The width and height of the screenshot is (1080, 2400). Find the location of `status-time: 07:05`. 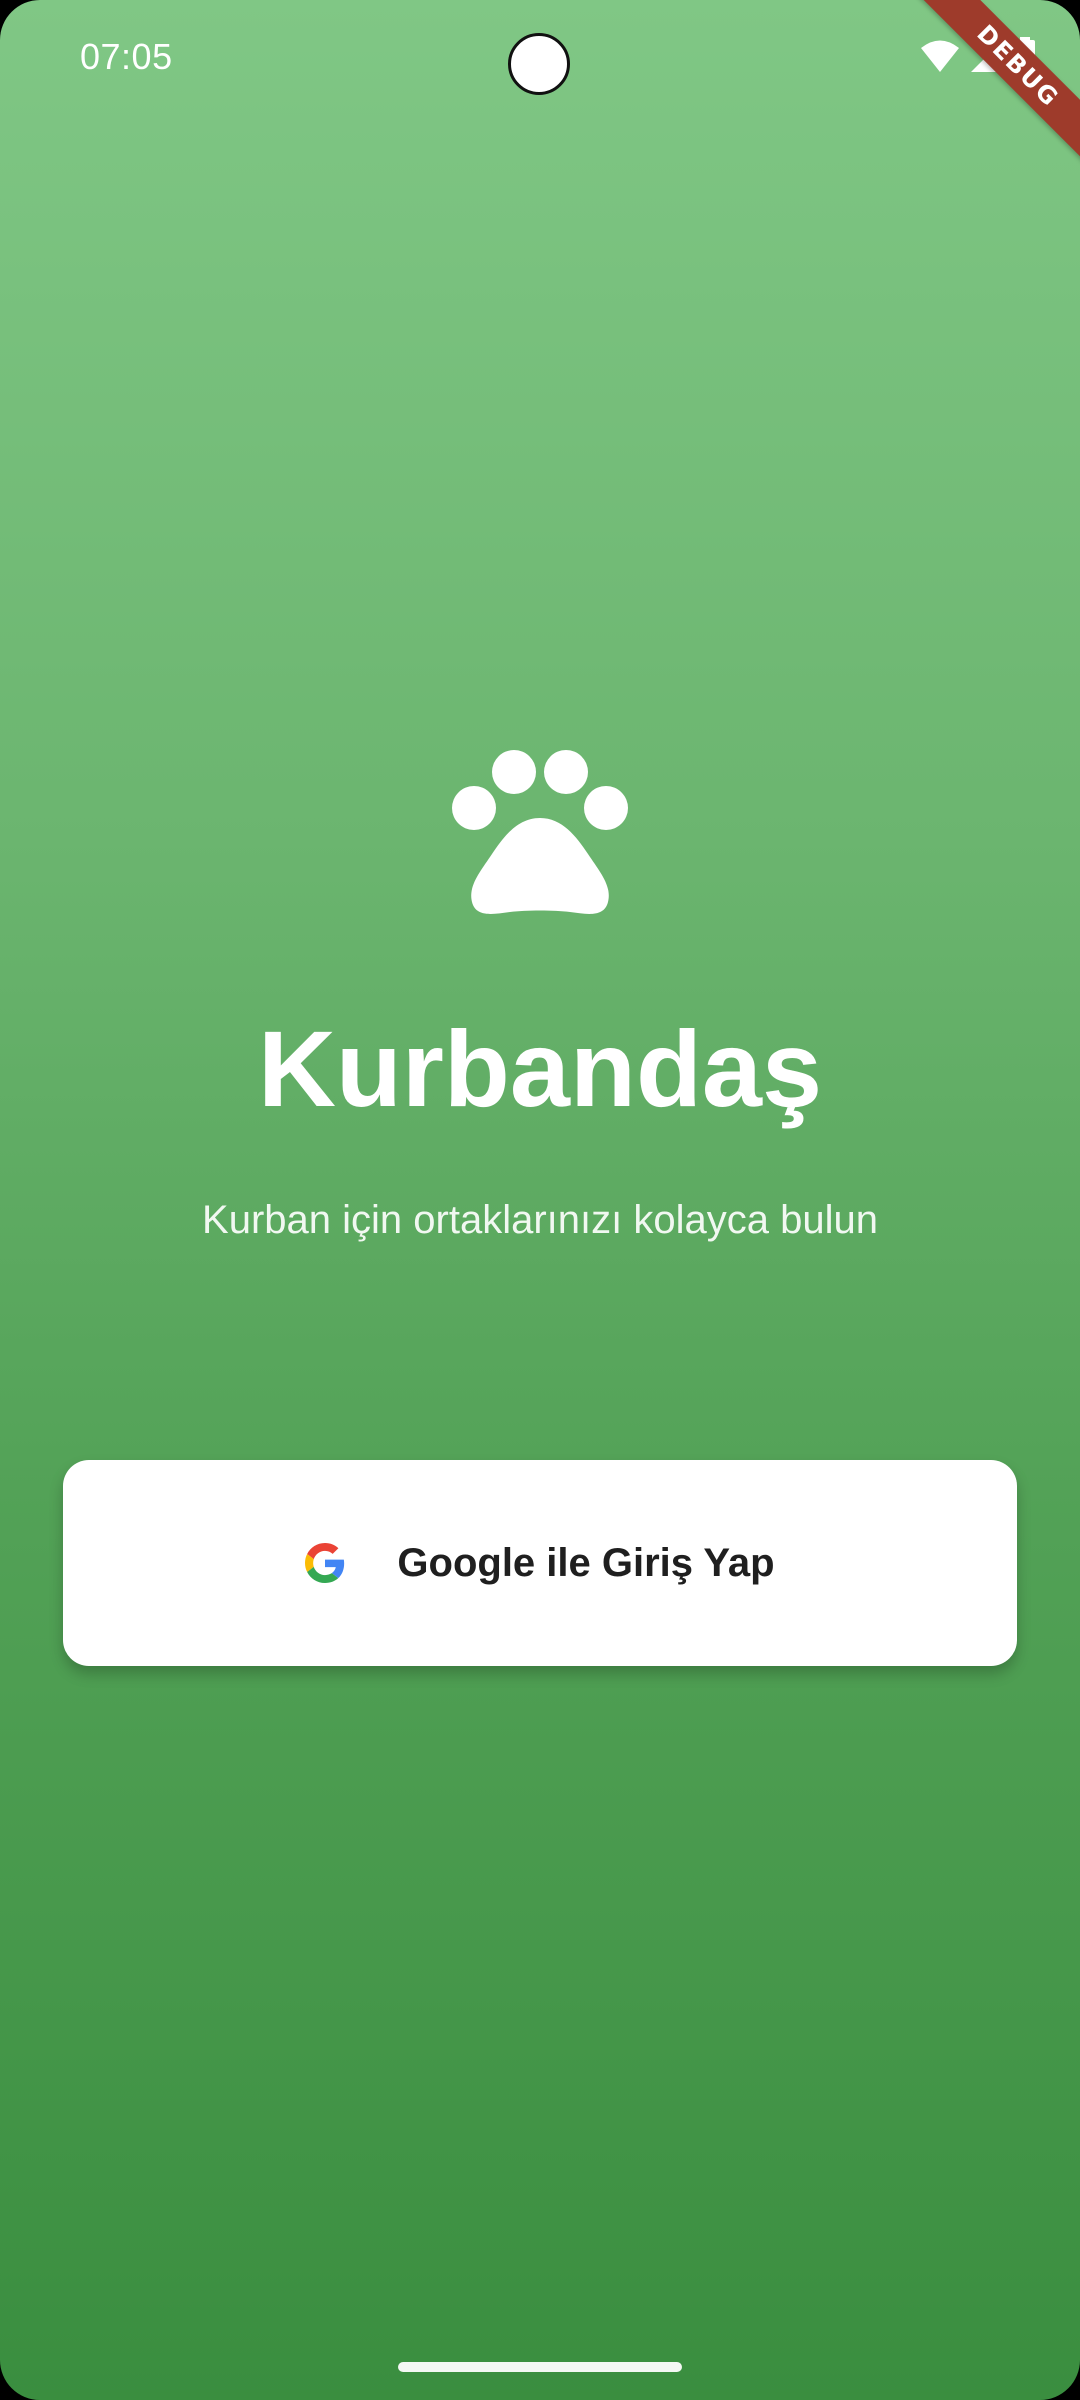

status-time: 07:05 is located at coordinates (126, 56).